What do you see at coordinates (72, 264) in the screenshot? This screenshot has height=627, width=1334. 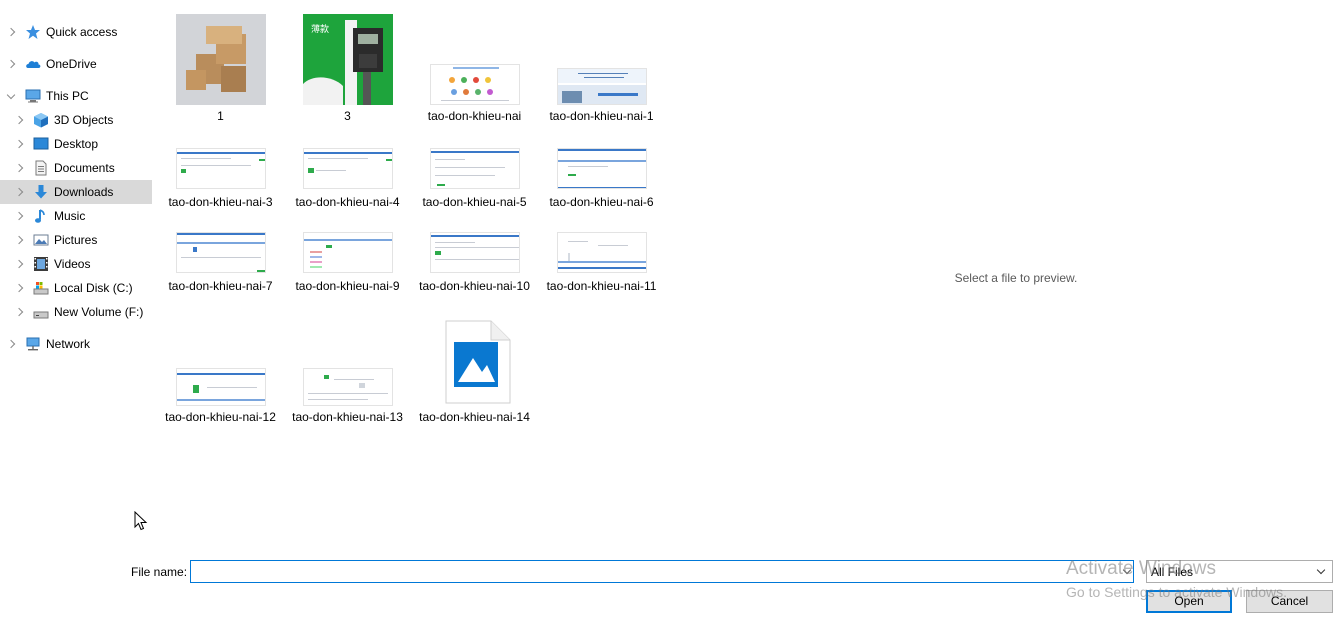 I see `nav-label: Videos` at bounding box center [72, 264].